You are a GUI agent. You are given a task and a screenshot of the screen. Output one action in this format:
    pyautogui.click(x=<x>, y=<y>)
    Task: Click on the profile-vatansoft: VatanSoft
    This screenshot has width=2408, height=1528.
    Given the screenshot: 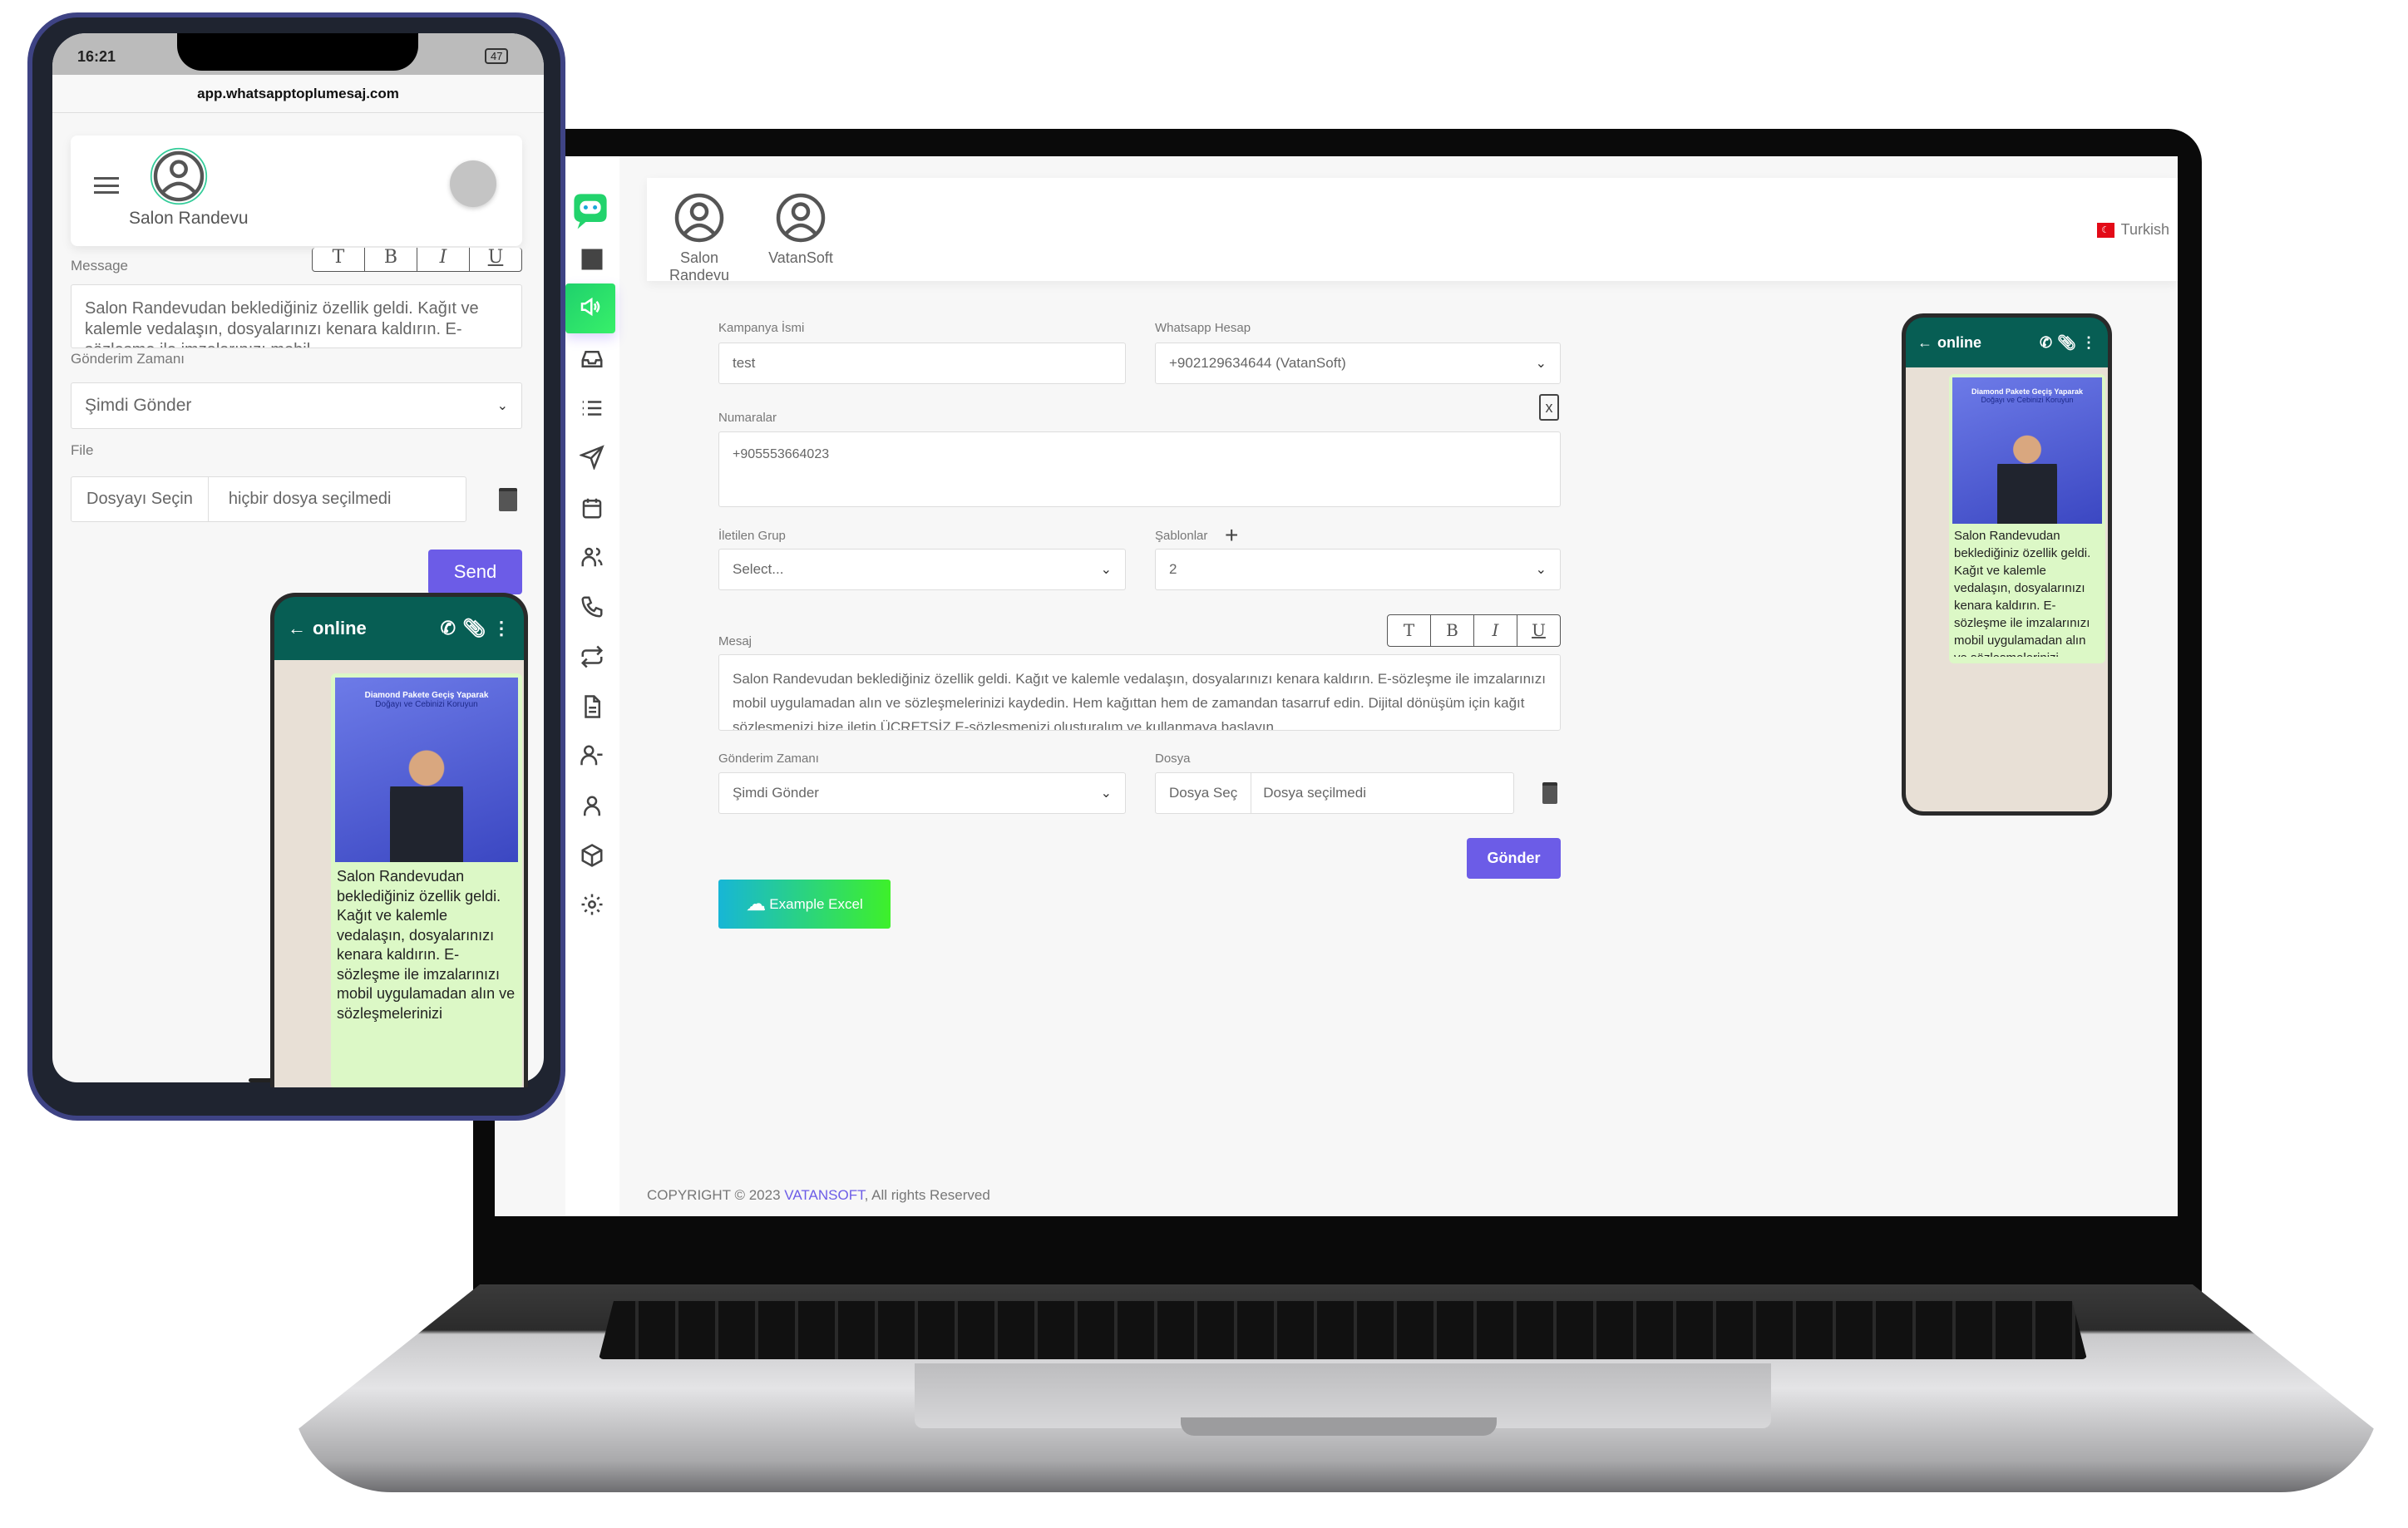 What is the action you would take?
    pyautogui.click(x=801, y=230)
    